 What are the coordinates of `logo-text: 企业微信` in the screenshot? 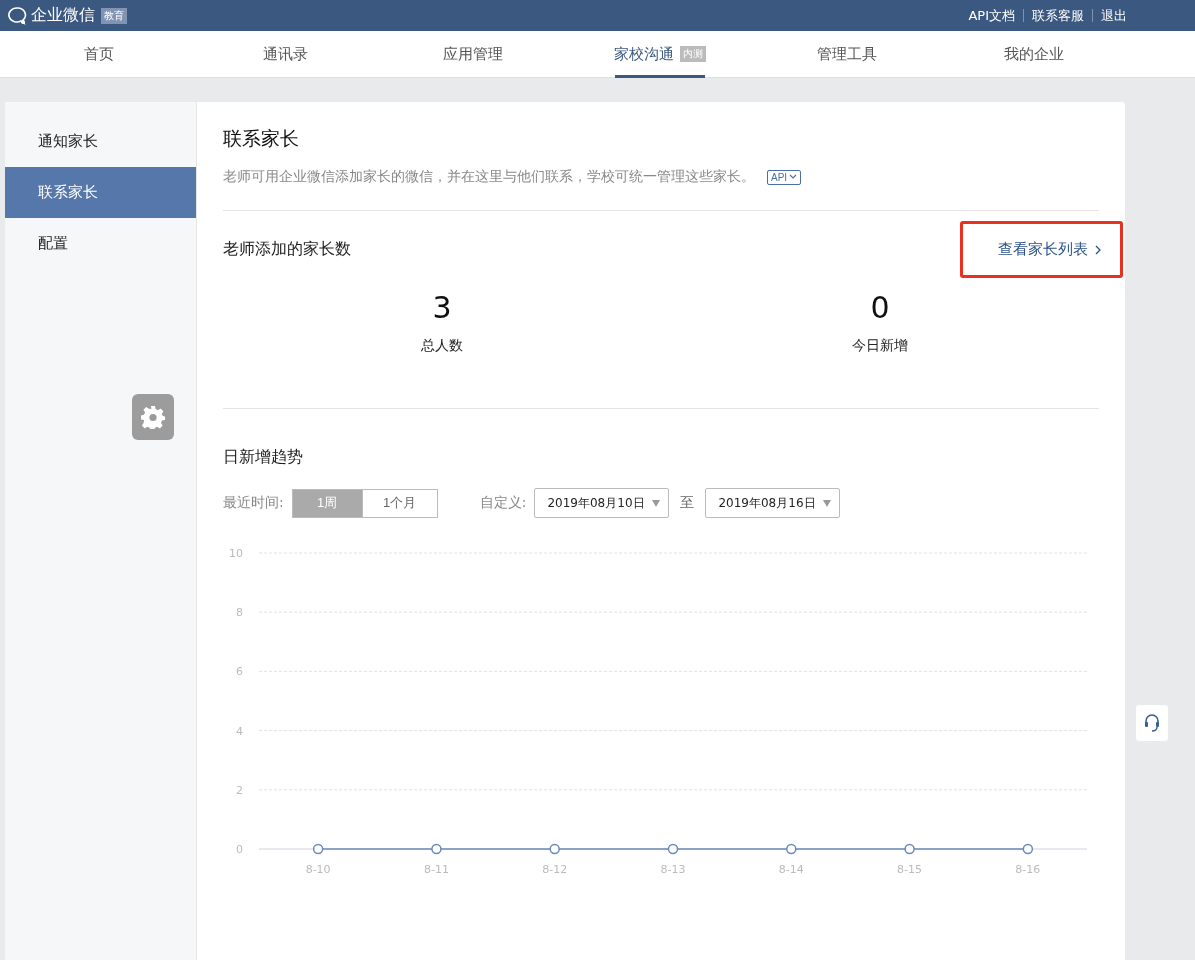 It's located at (63, 15).